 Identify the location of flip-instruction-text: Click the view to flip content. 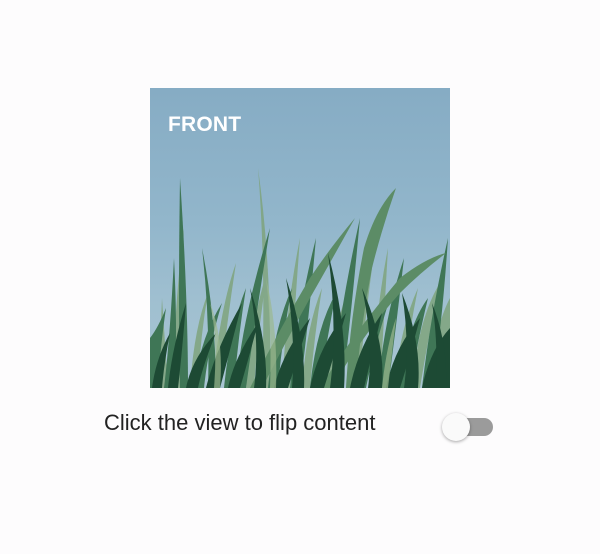
(240, 422).